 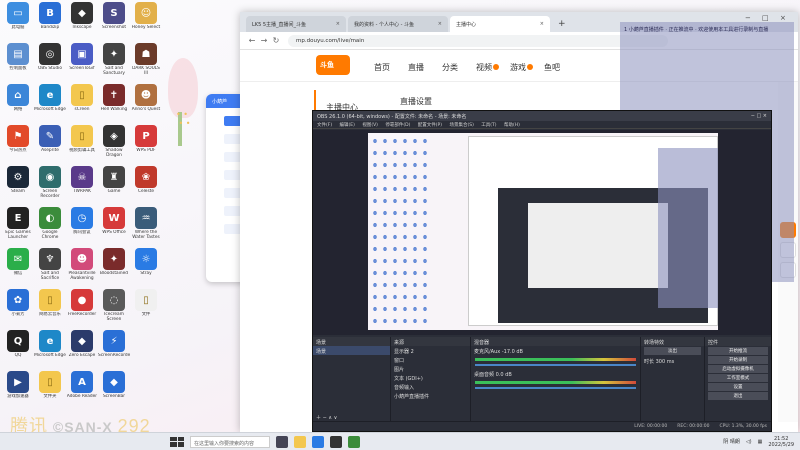 I want to click on desktop-icon: ♒ Where the Water Tastes, so click(x=146, y=223).